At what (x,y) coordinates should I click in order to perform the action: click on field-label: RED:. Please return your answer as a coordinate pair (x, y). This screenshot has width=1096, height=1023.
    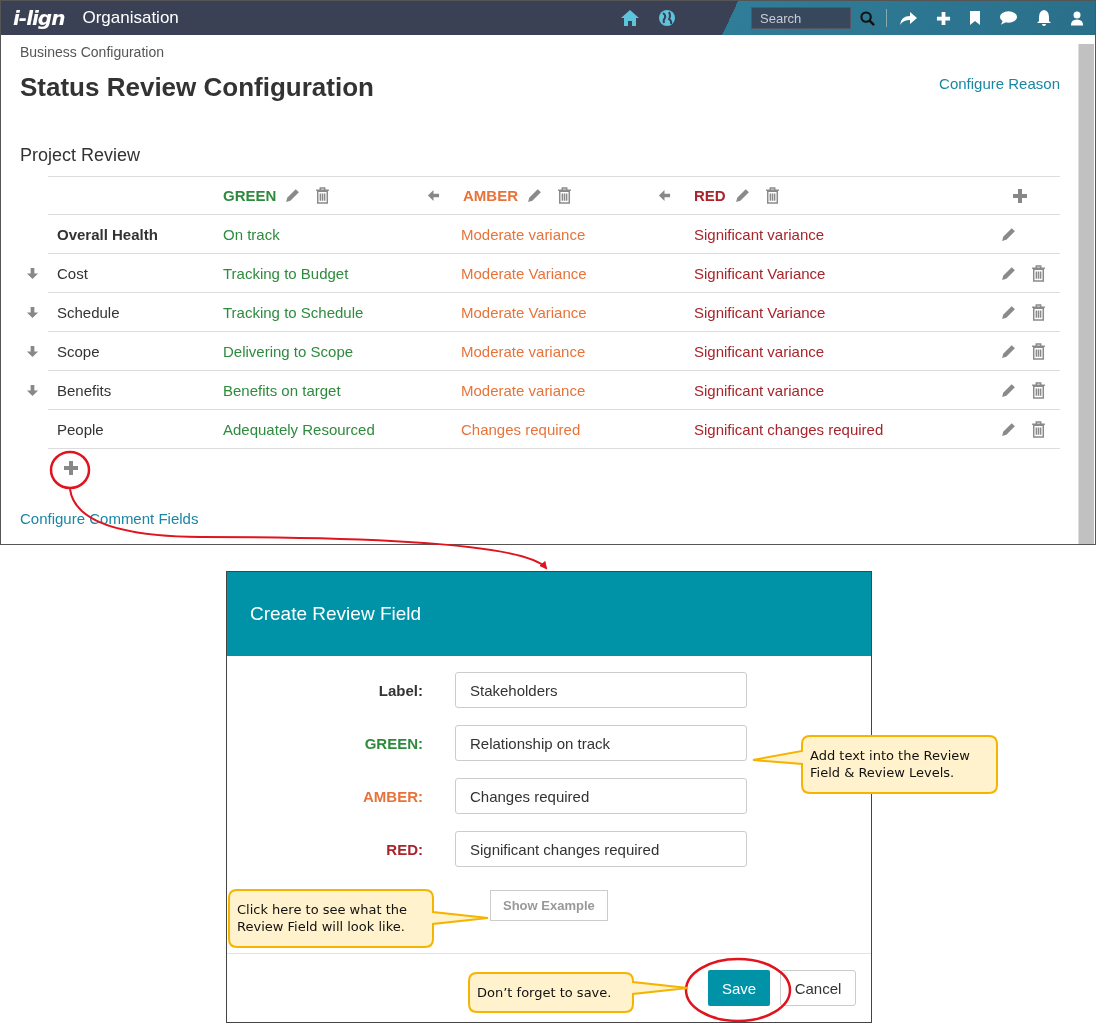
    Looking at the image, I should click on (404, 849).